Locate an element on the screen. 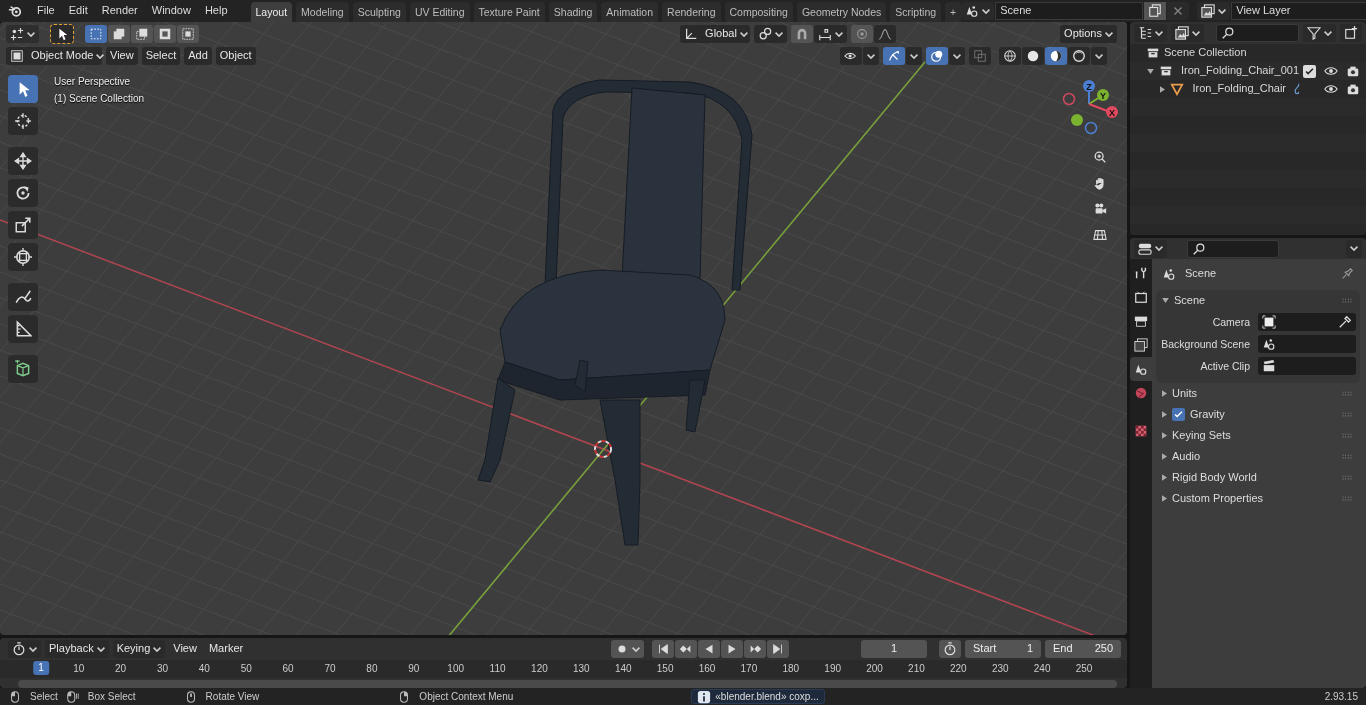 The height and width of the screenshot is (705, 1366). start-frame-field: Start 1 is located at coordinates (1003, 649).